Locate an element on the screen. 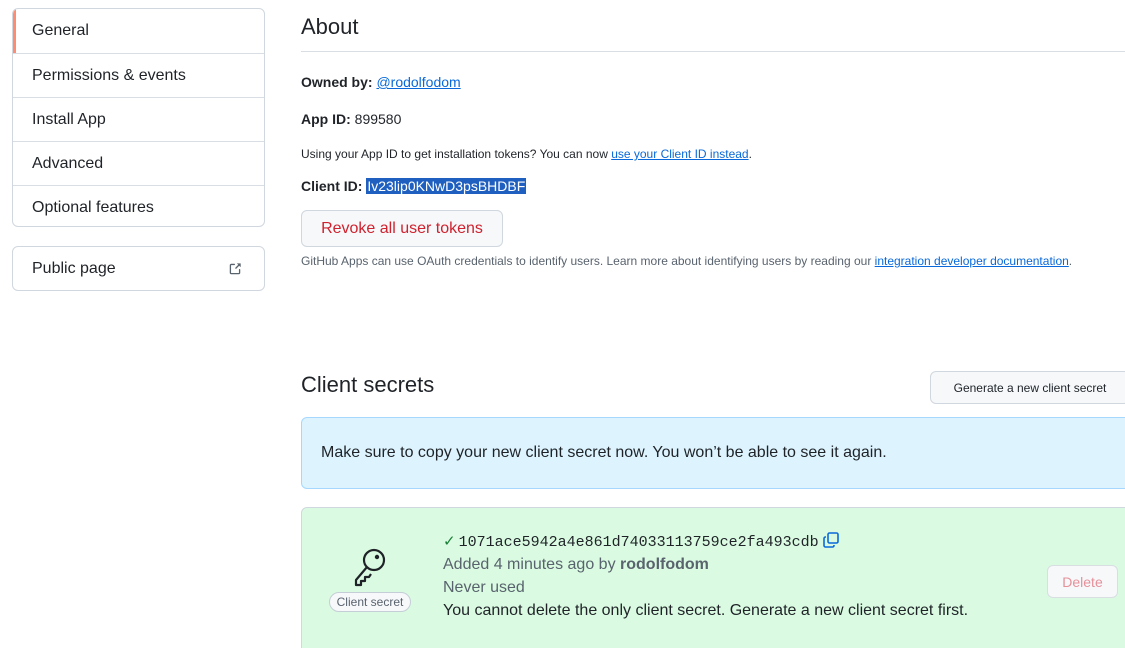 The width and height of the screenshot is (1125, 648). client-secret-badge: Client secret is located at coordinates (370, 579).